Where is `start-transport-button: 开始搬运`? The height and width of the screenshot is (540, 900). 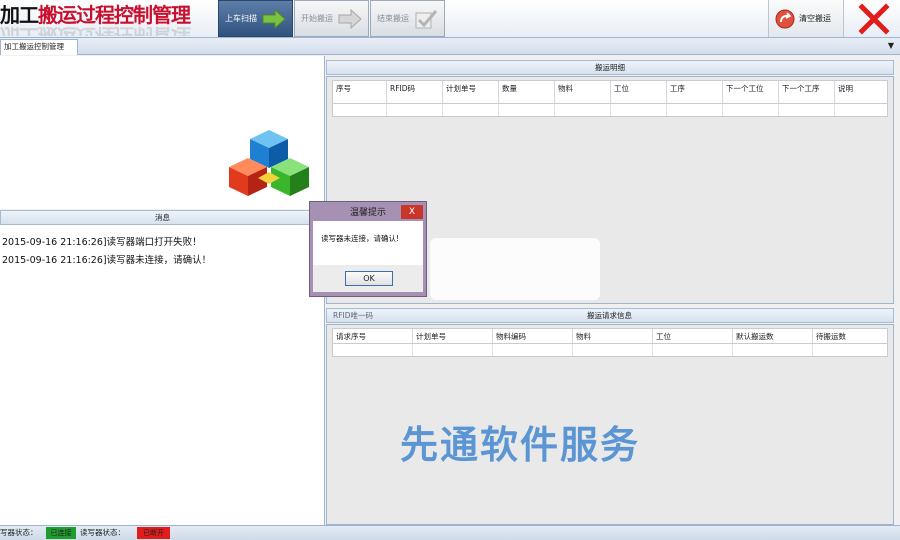
start-transport-button: 开始搬运 is located at coordinates (331, 18).